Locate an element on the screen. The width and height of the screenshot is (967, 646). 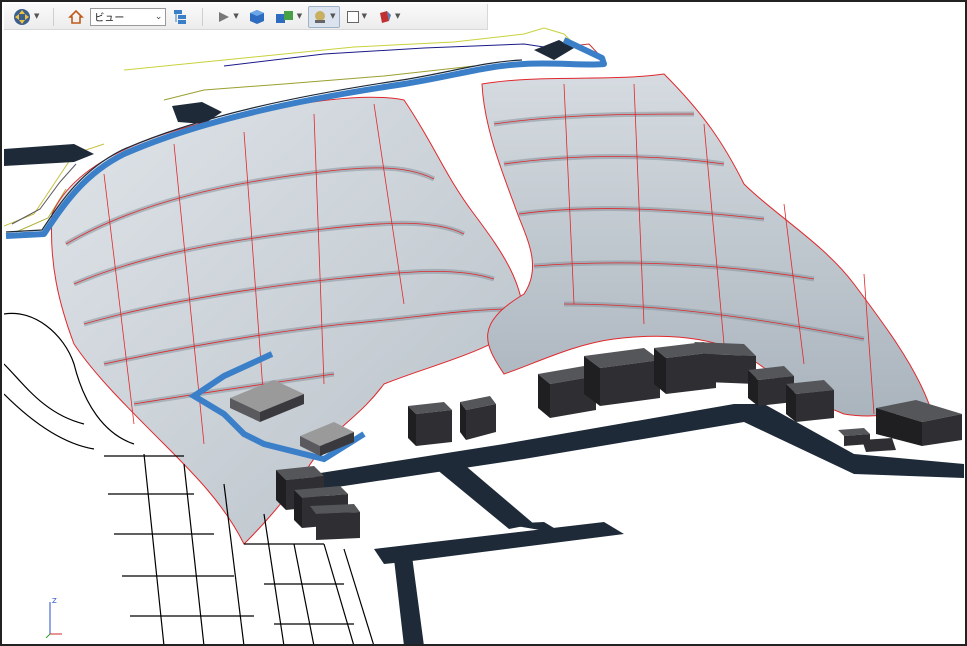
navigate-button: ▼ is located at coordinates (25, 17).